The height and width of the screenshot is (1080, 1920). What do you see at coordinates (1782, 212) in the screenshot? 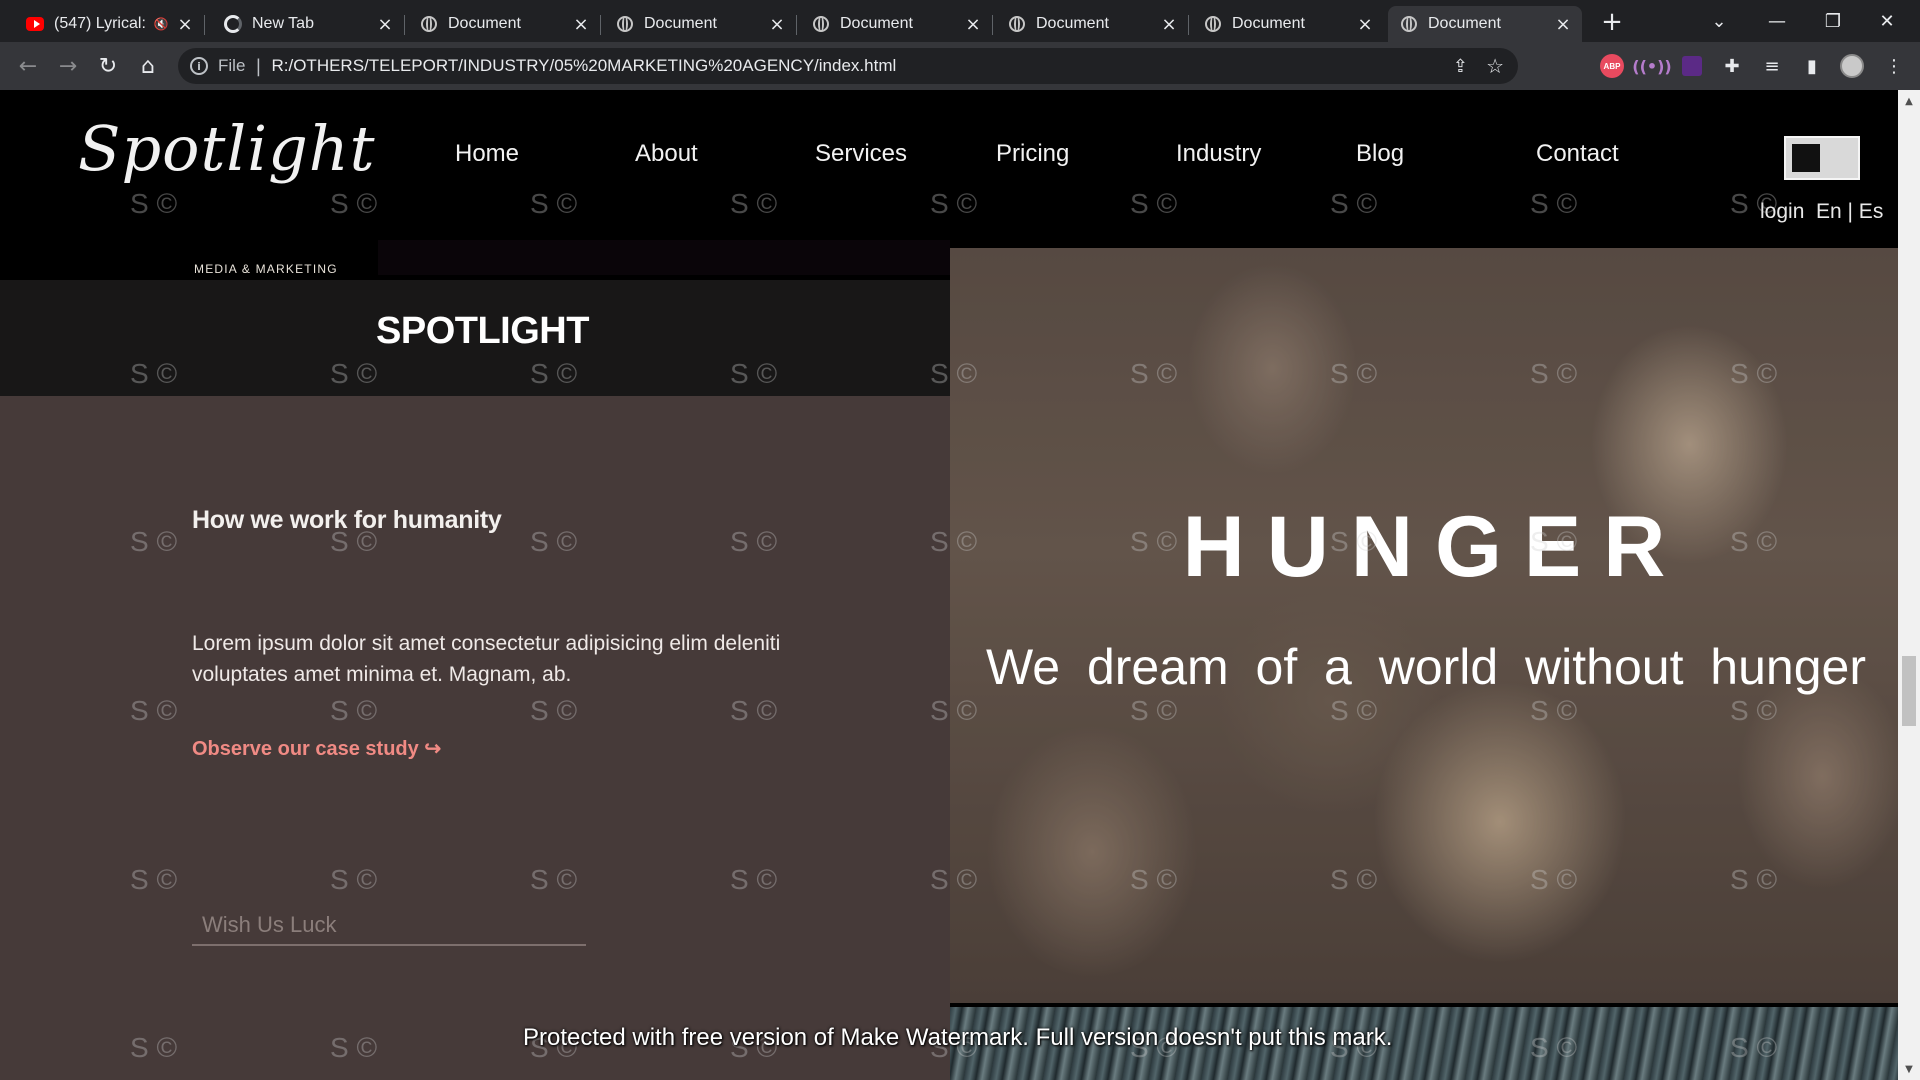
I see `login-link: login` at bounding box center [1782, 212].